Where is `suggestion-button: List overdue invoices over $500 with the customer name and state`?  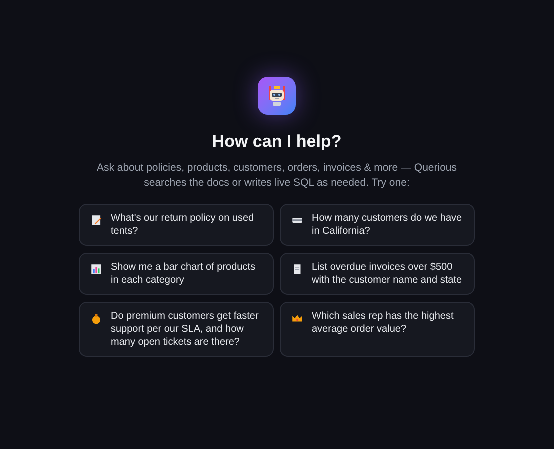 suggestion-button: List overdue invoices over $500 with the customer name and state is located at coordinates (377, 273).